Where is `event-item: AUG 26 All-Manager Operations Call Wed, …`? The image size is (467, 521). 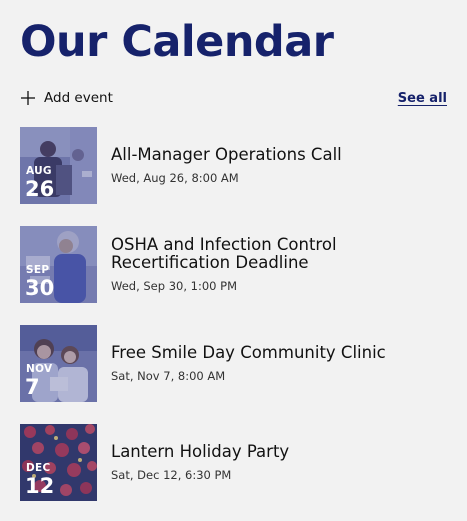
event-item: AUG 26 All-Manager Operations Call Wed, … is located at coordinates (233, 165).